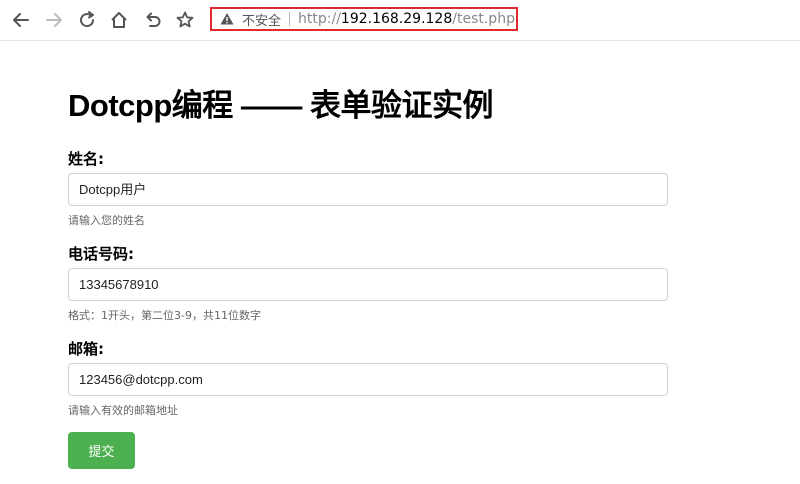 Image resolution: width=800 pixels, height=484 pixels. I want to click on back-arrow-icon, so click(21, 20).